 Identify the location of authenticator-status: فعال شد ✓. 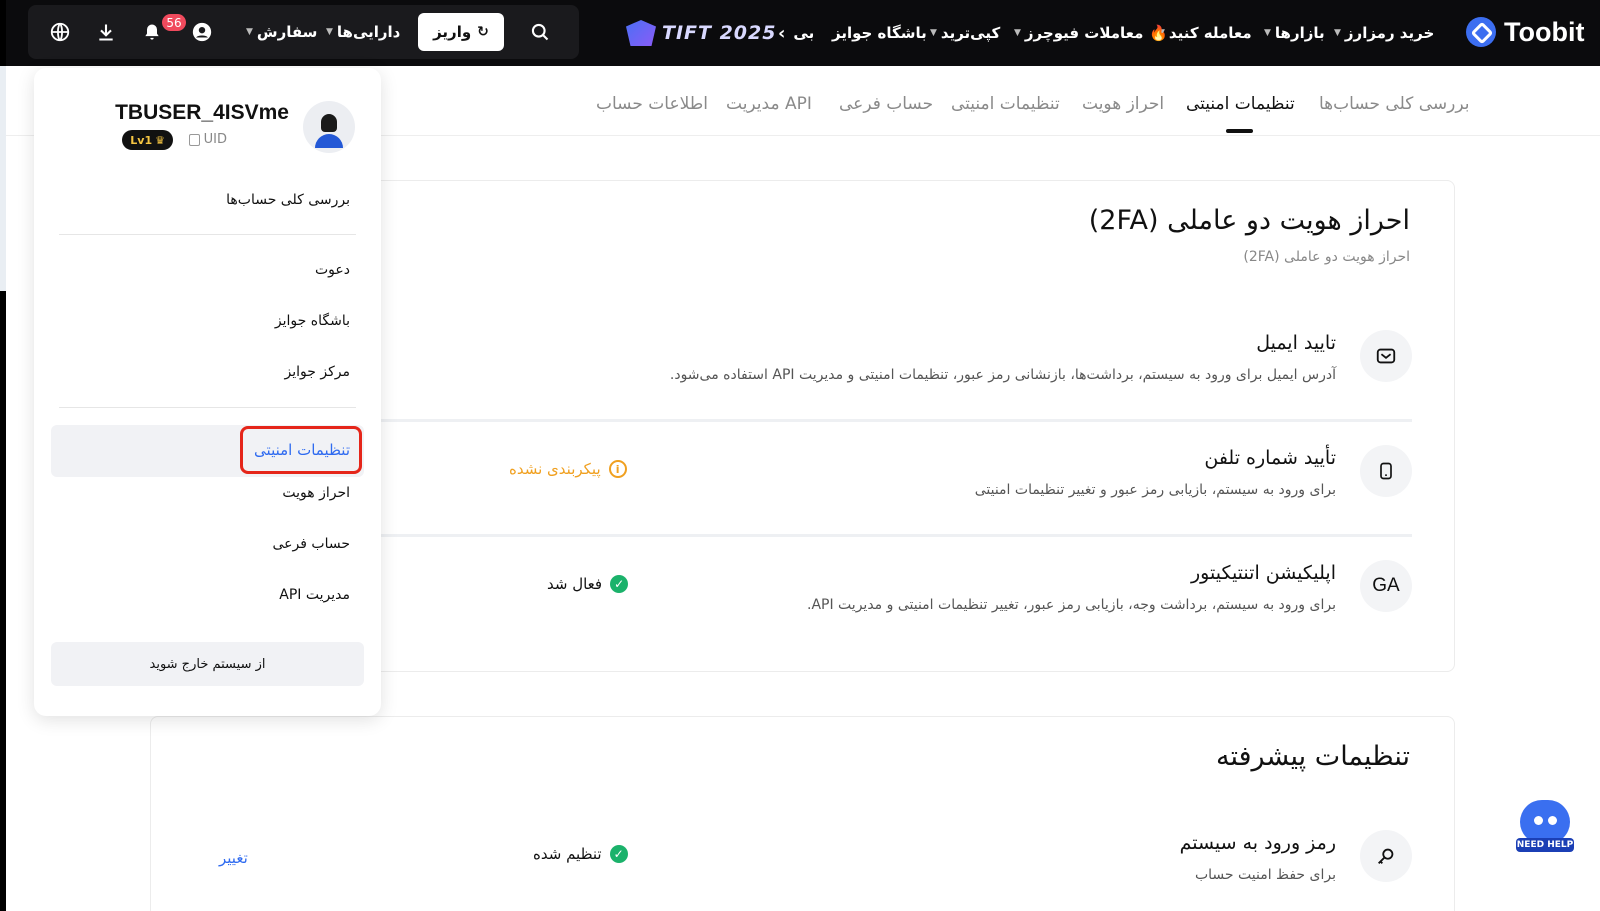
(588, 584).